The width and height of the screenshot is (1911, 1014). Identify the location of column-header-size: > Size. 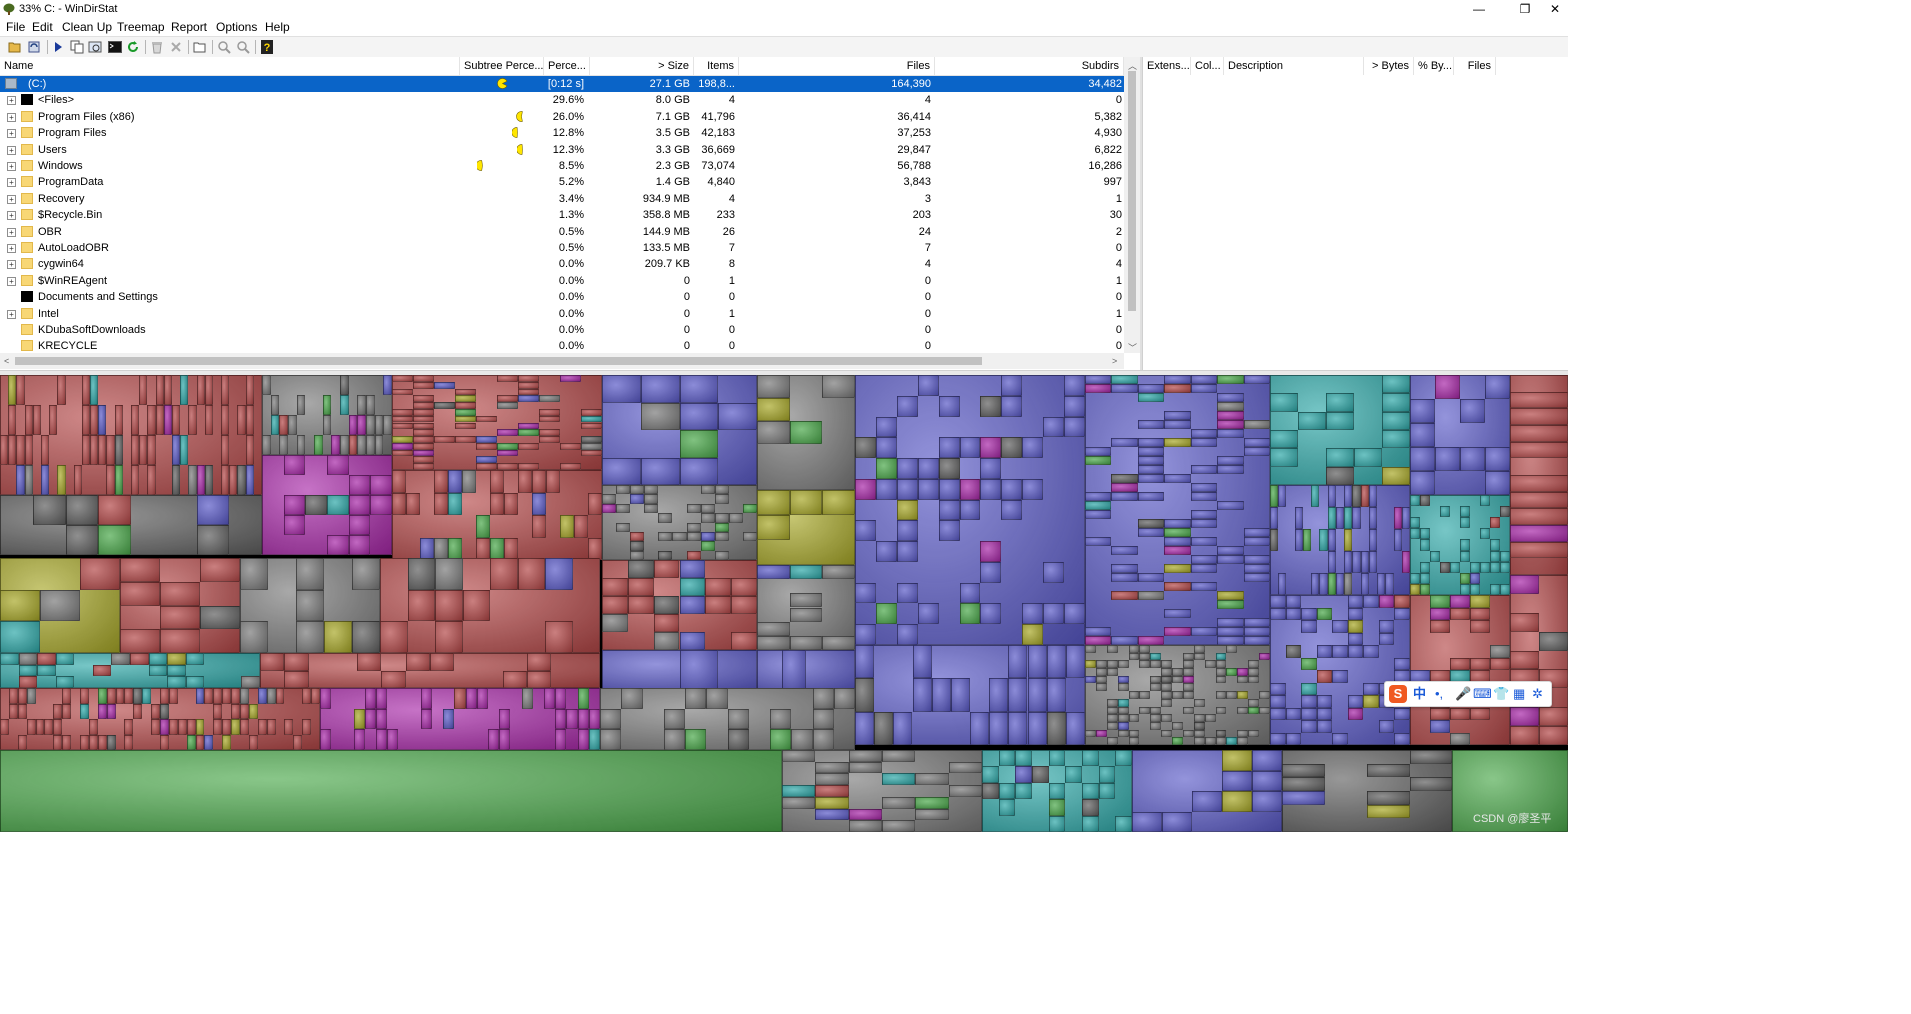
(642, 66).